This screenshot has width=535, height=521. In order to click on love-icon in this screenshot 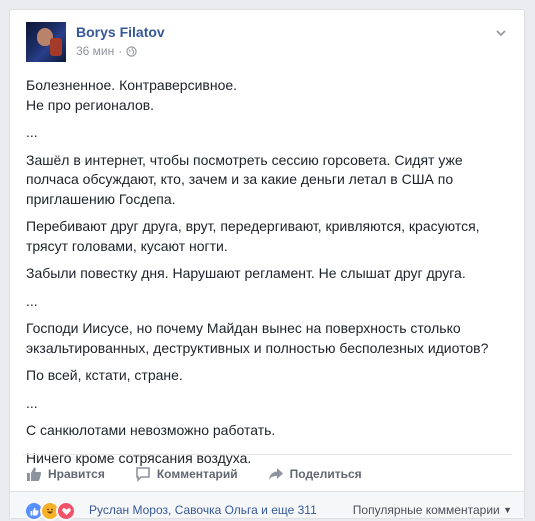, I will do `click(66, 511)`.